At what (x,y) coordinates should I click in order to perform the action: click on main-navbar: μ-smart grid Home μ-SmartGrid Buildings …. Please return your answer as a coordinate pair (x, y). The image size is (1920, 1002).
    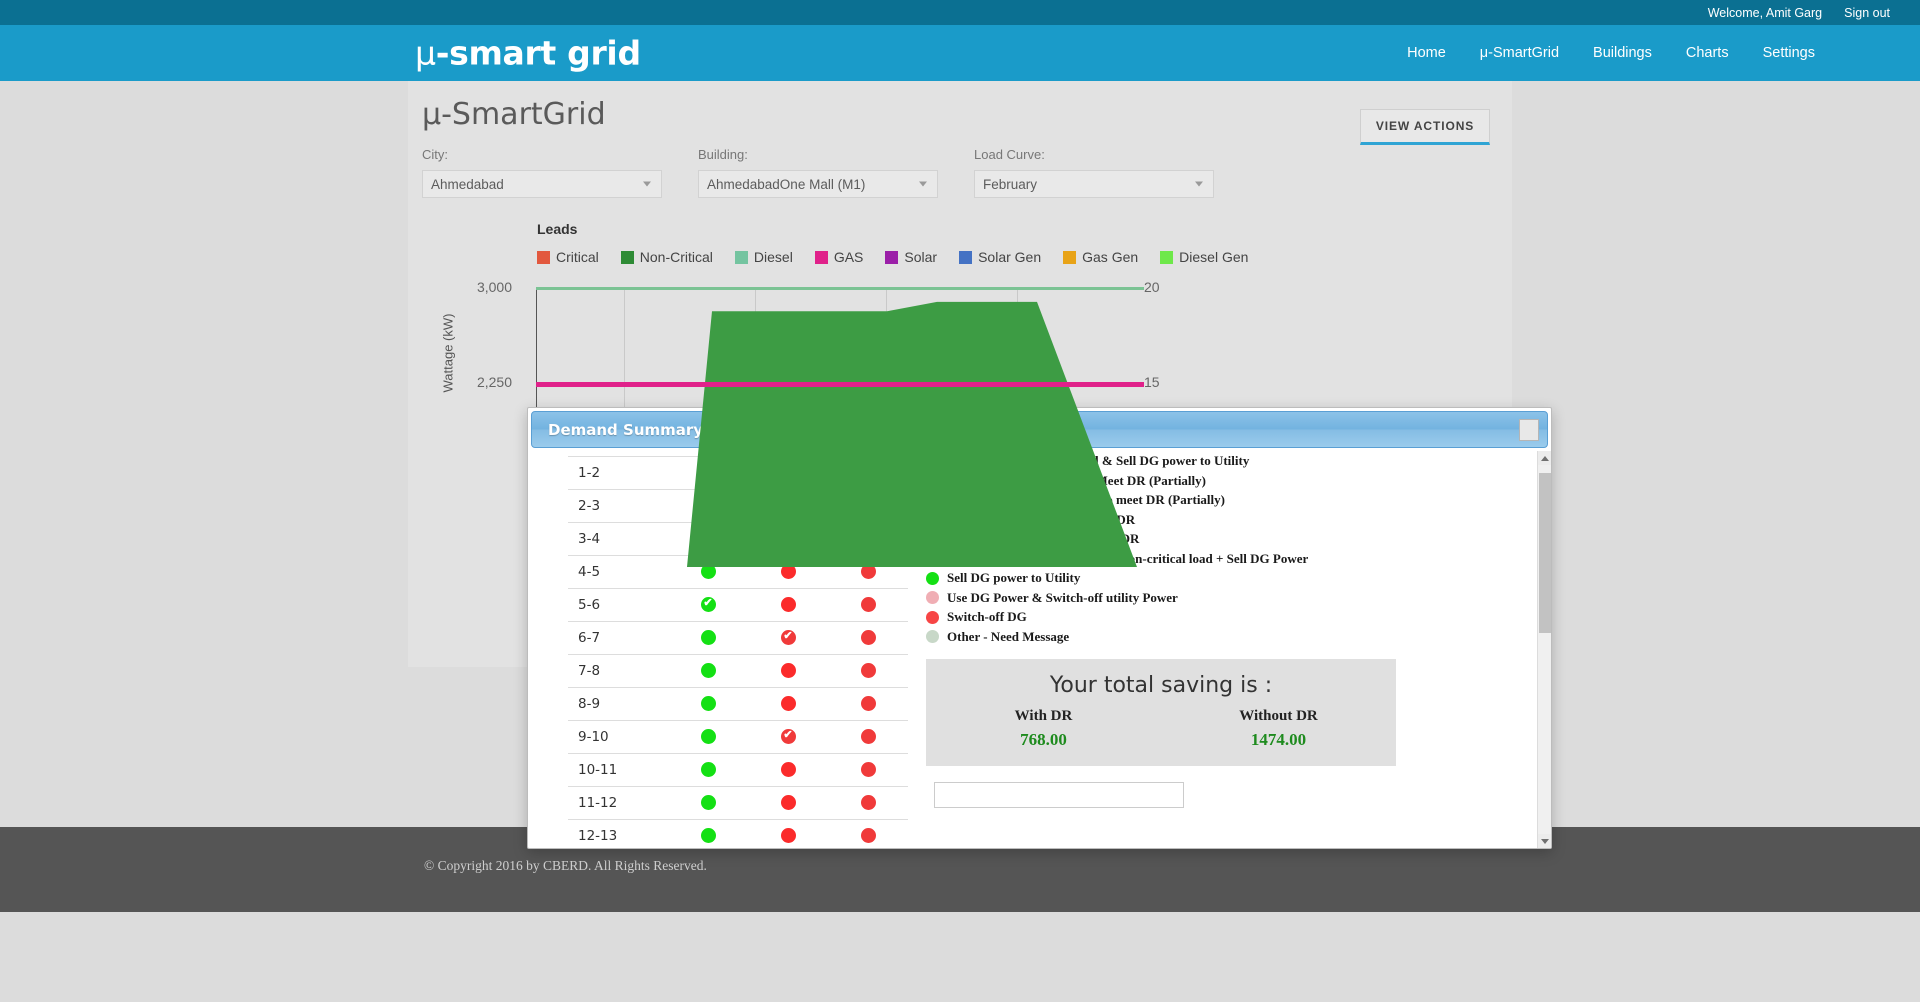
    Looking at the image, I should click on (960, 53).